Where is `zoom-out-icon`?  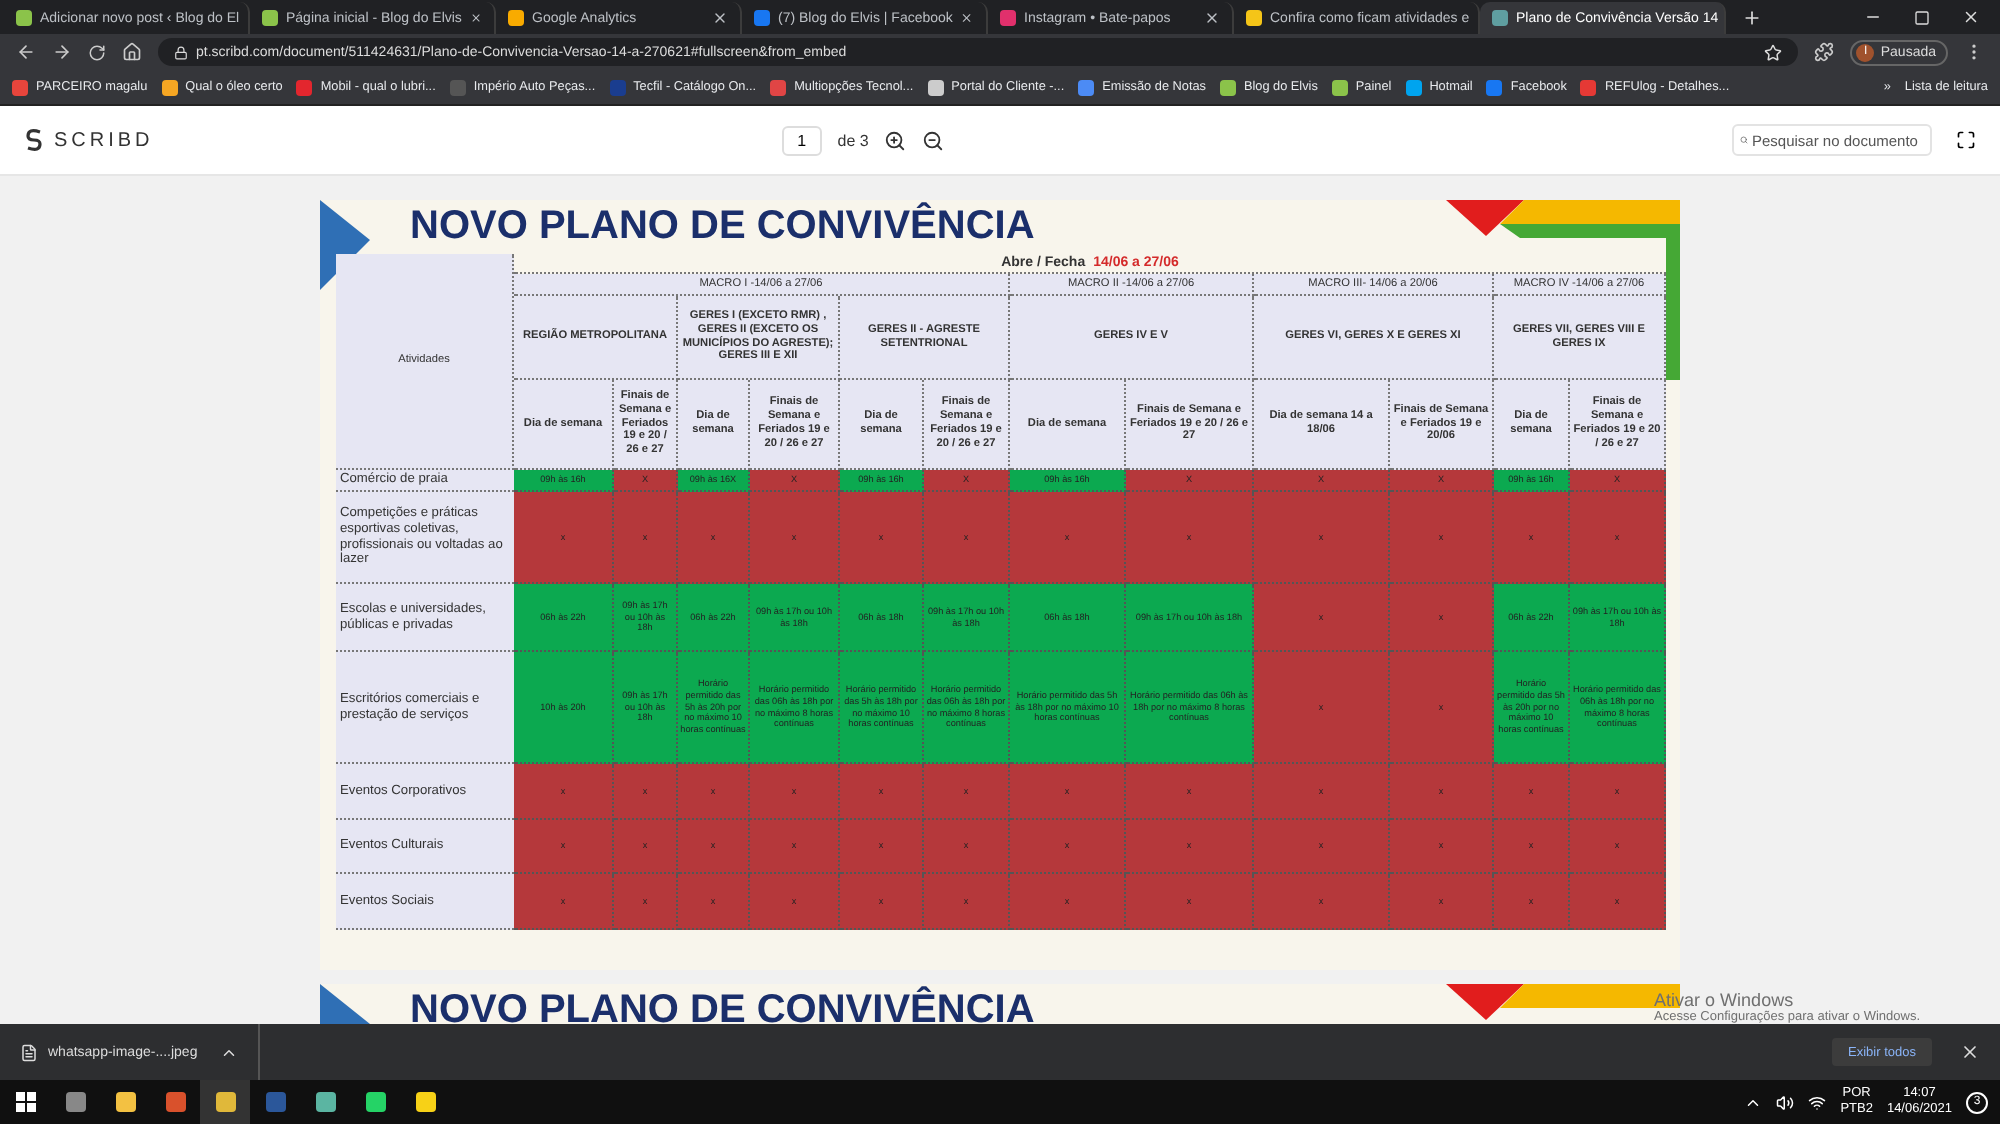 zoom-out-icon is located at coordinates (933, 140).